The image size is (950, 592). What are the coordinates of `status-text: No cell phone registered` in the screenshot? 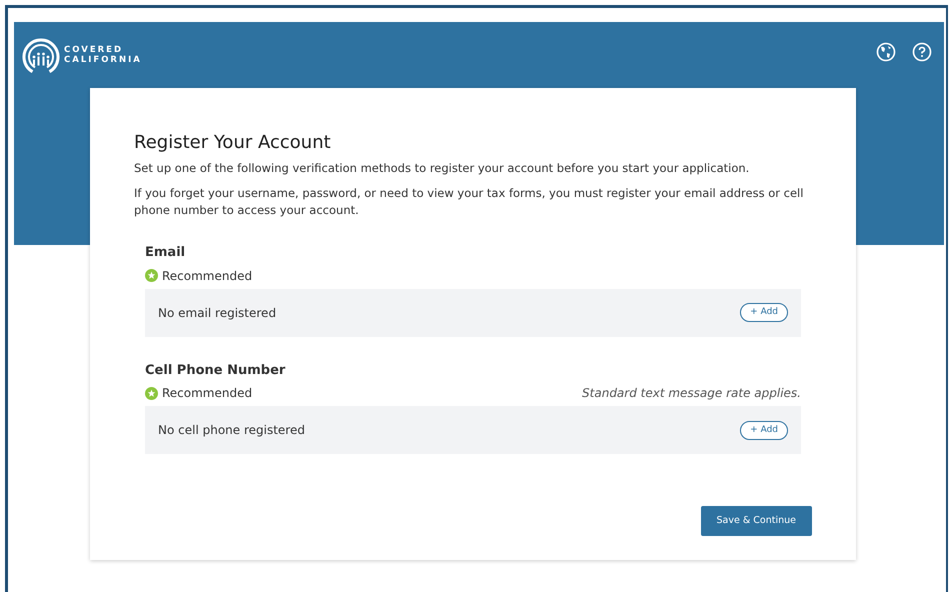 It's located at (231, 431).